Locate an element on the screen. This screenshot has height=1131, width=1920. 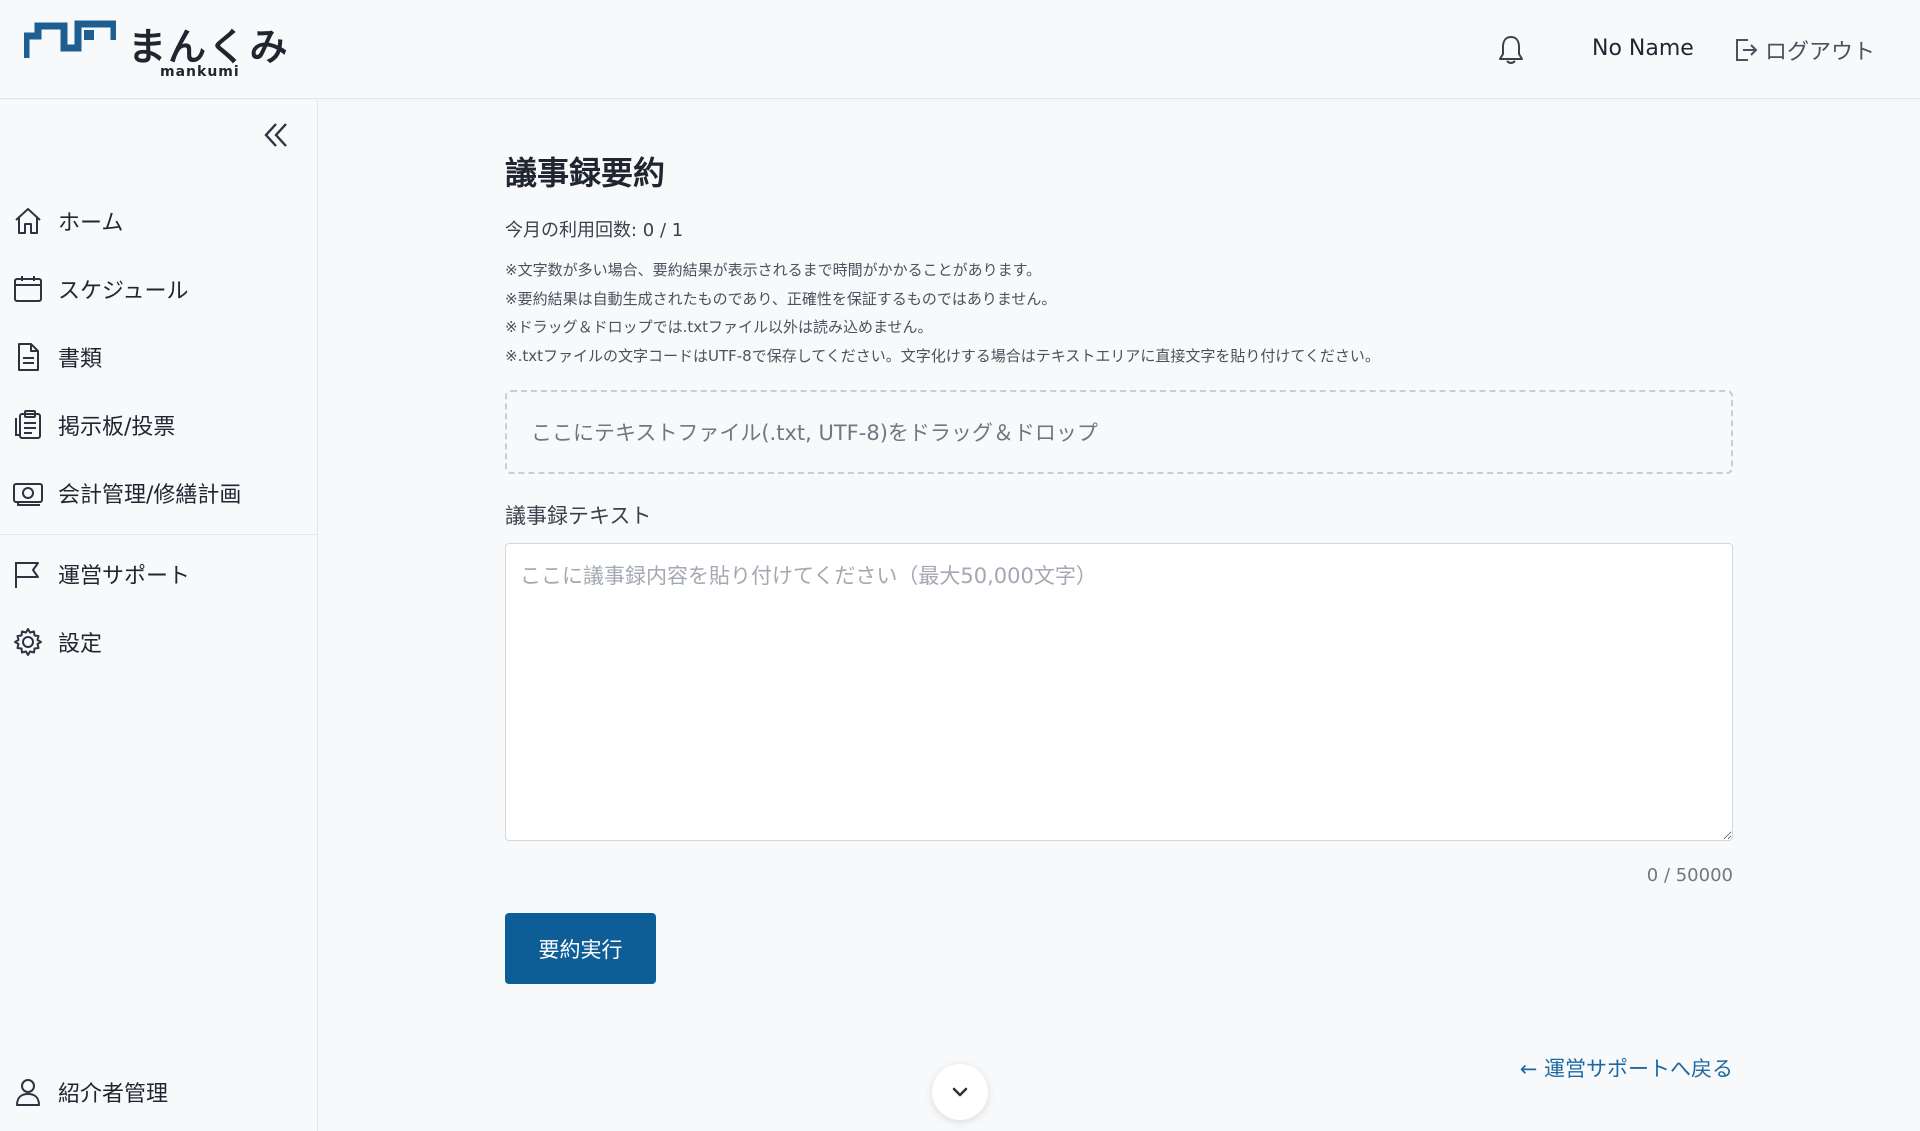
sidebar-item-support: 運営サポート is located at coordinates (101, 574).